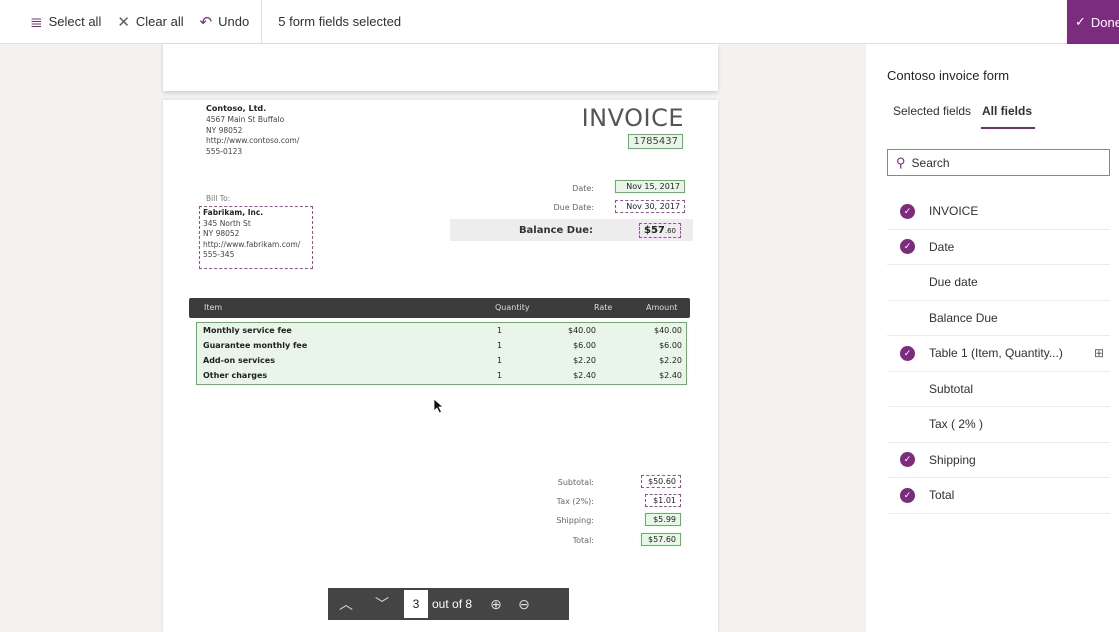  Describe the element at coordinates (233, 212) in the screenshot. I see `bill-to-name: Fabrikam, Inc.` at that location.